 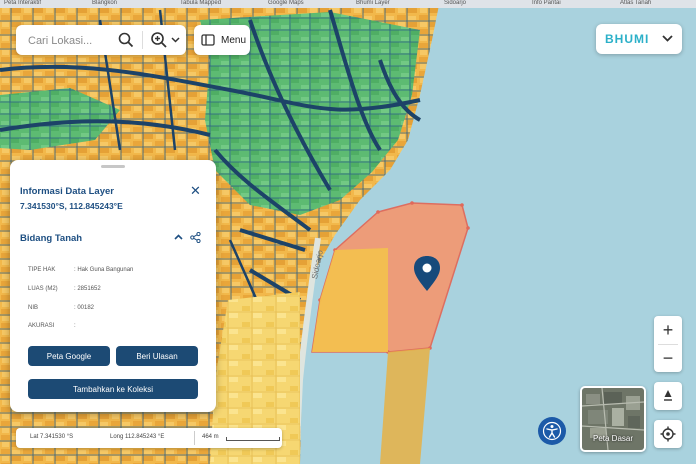 I want to click on basemap-label: Peta Dasar, so click(x=613, y=438).